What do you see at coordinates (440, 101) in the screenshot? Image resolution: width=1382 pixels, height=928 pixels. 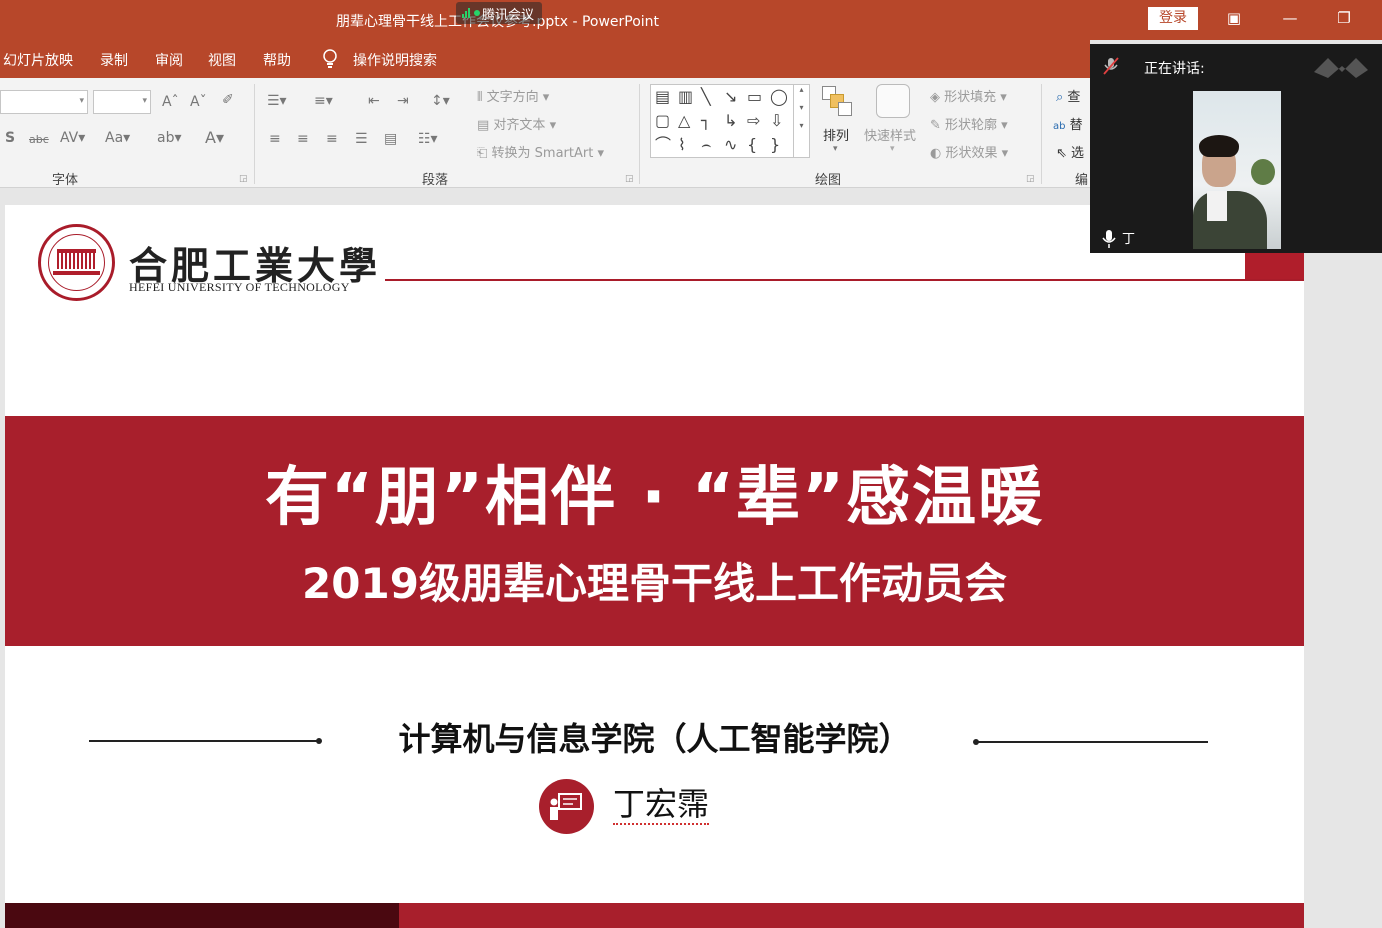 I see `line-spacing-icon: ↕▾` at bounding box center [440, 101].